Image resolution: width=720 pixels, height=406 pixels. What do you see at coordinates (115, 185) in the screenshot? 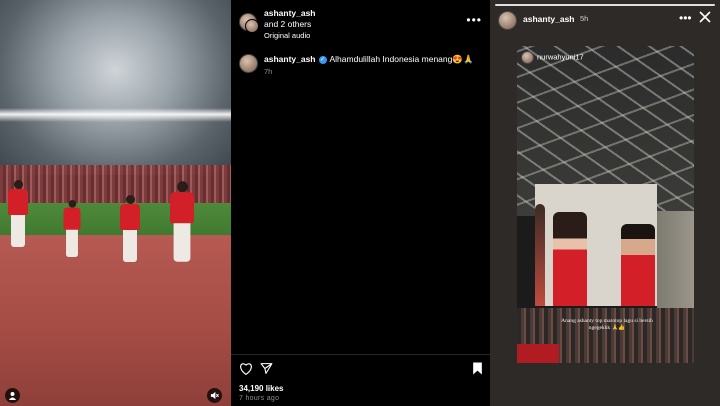
I see `stadium-stands` at bounding box center [115, 185].